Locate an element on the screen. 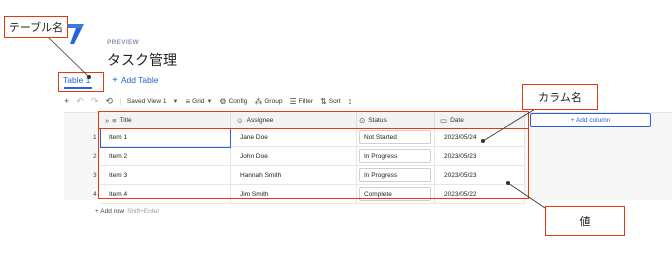 The height and width of the screenshot is (264, 672). filter-label: Filter is located at coordinates (306, 101).